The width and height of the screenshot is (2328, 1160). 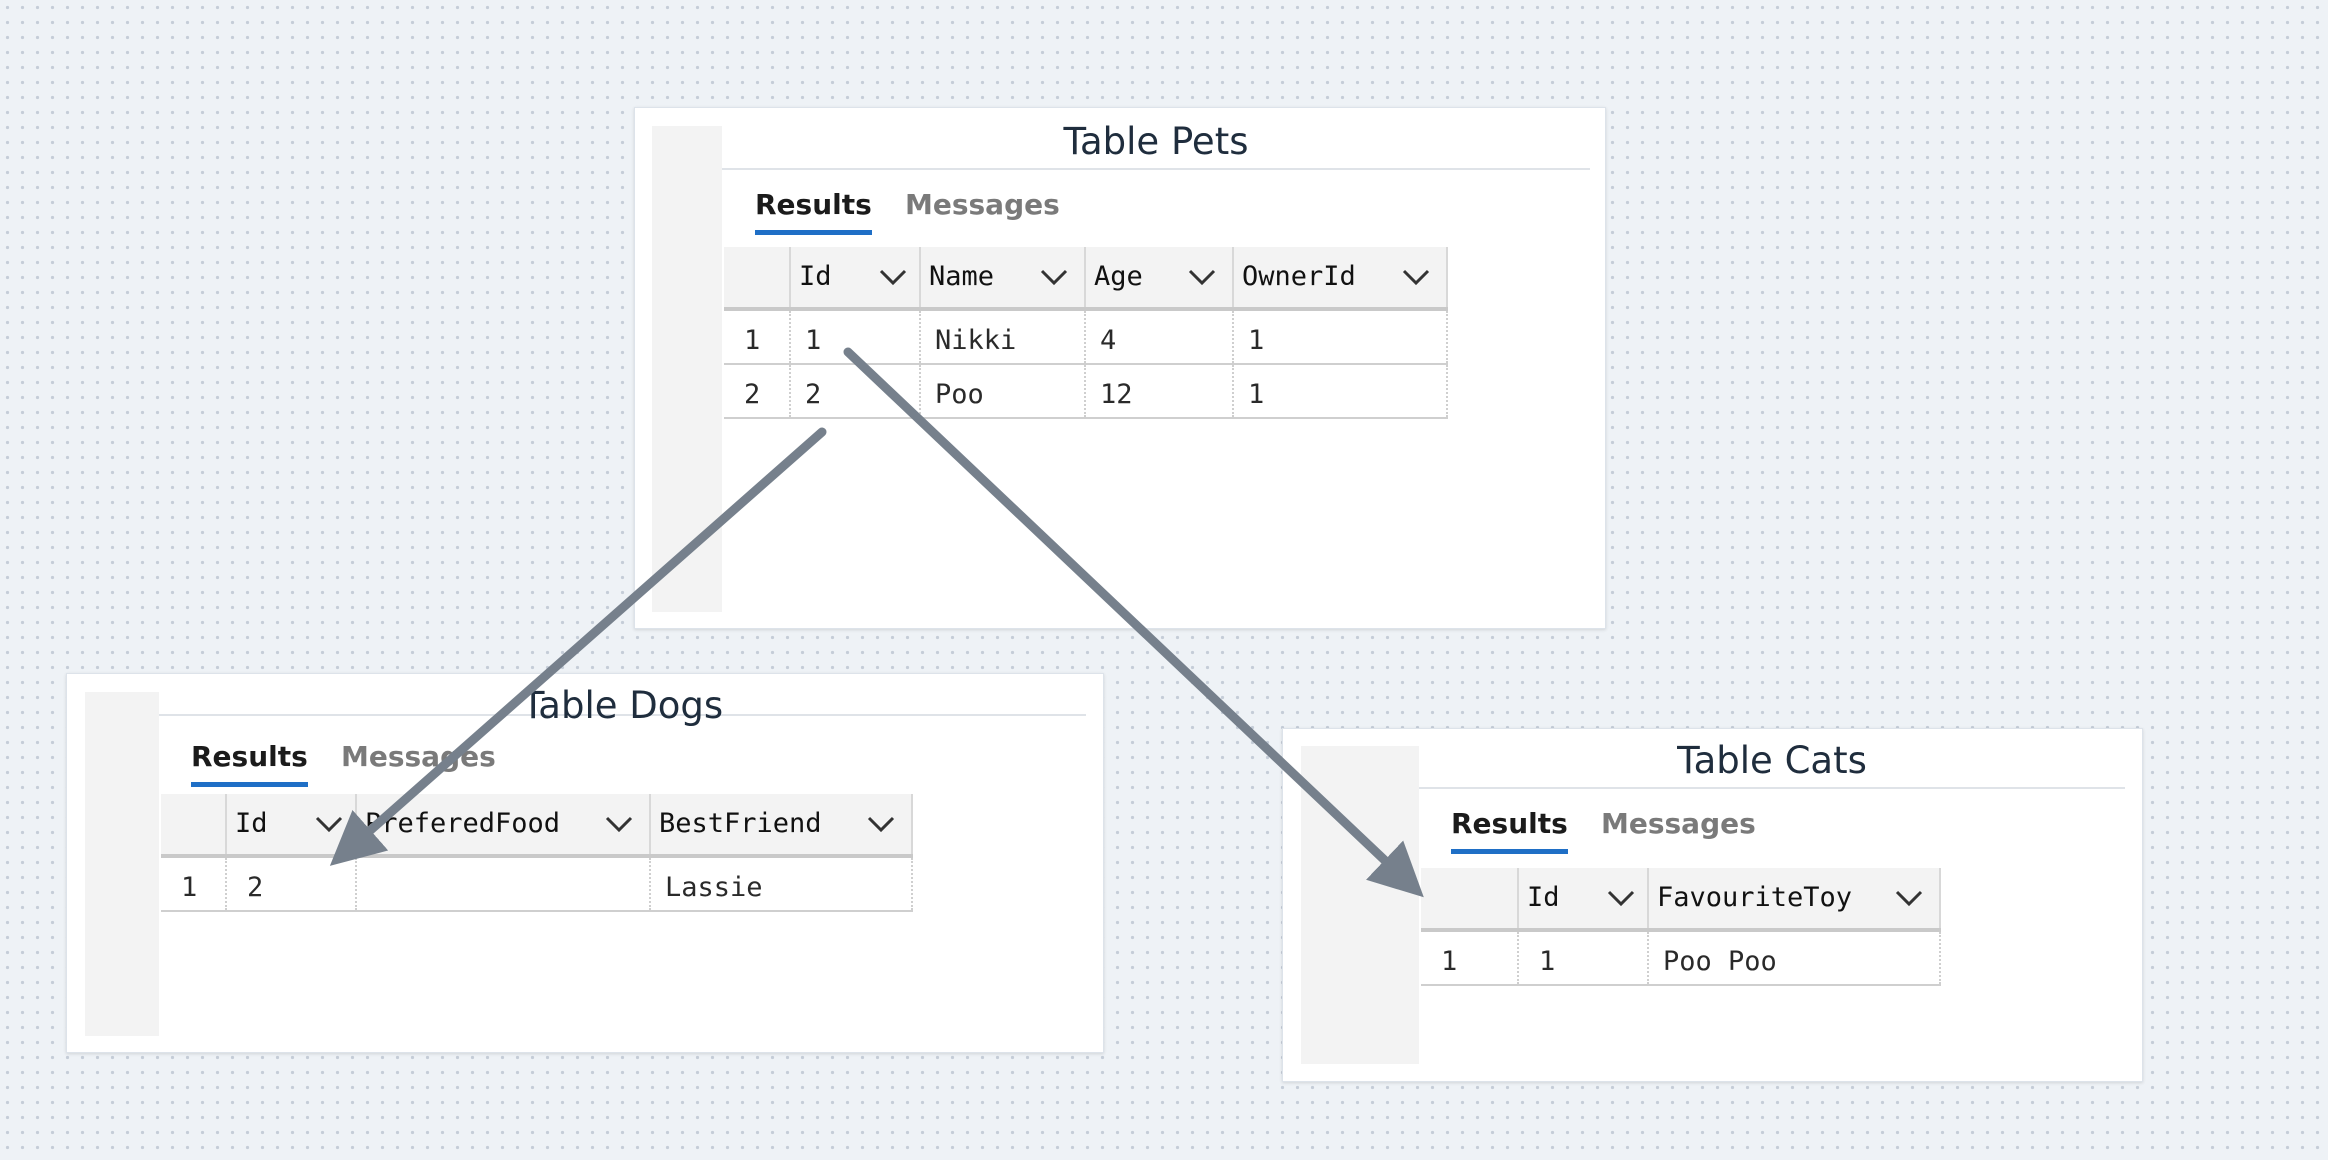 What do you see at coordinates (757, 391) in the screenshot?
I see `row-number: 2` at bounding box center [757, 391].